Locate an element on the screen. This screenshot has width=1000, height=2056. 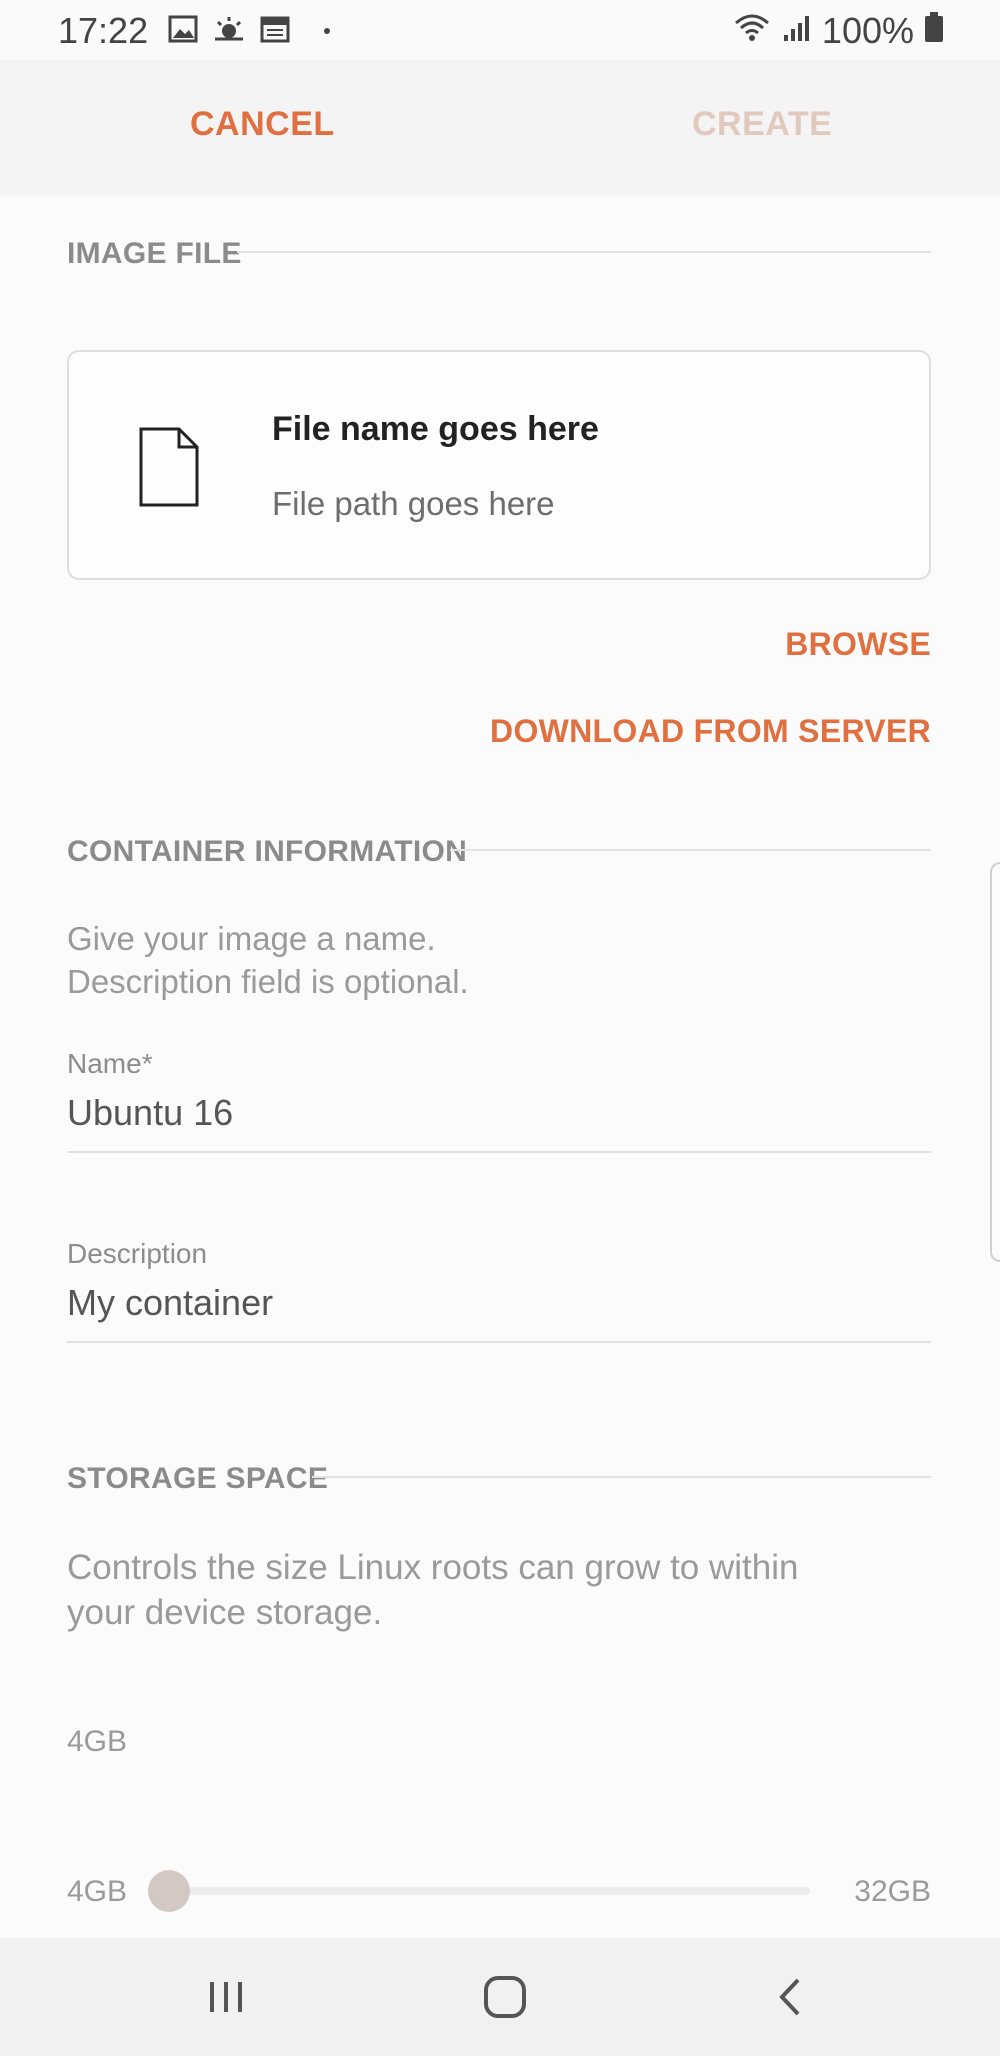
create-button: CREATE is located at coordinates (762, 124).